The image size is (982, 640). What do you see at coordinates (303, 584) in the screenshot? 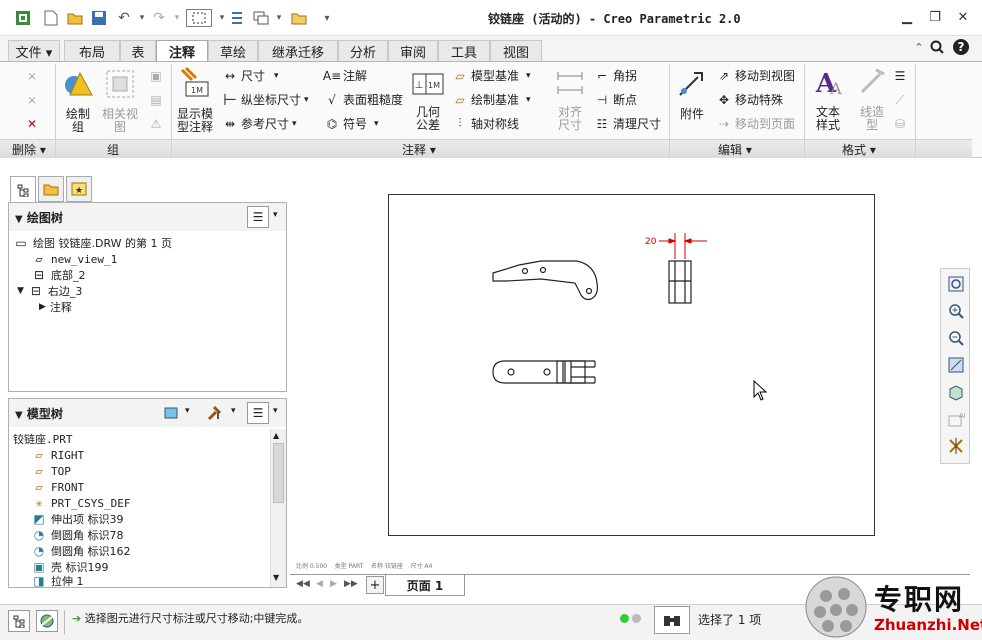
I see `first-page-icon: ◀◀` at bounding box center [303, 584].